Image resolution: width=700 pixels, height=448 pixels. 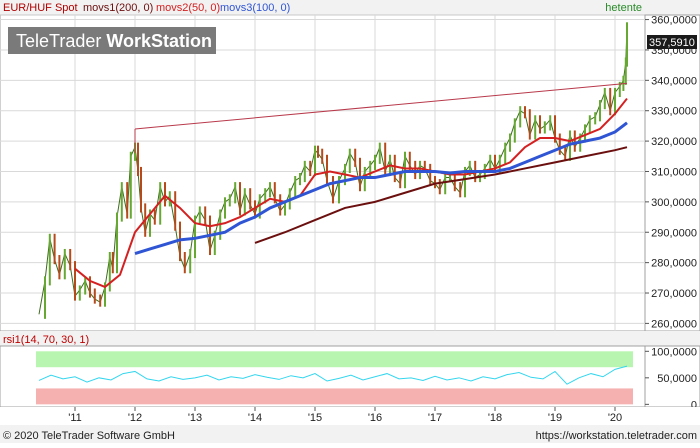 I want to click on x-tick-label: '16, so click(x=375, y=418).